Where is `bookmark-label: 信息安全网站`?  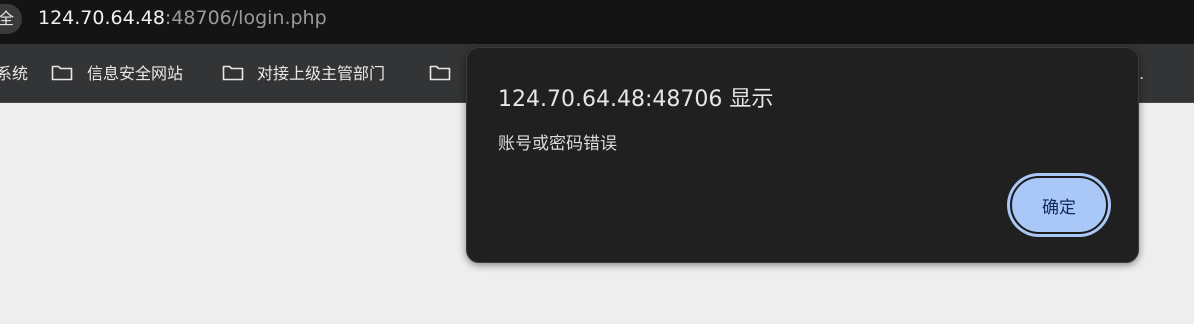 bookmark-label: 信息安全网站 is located at coordinates (135, 73).